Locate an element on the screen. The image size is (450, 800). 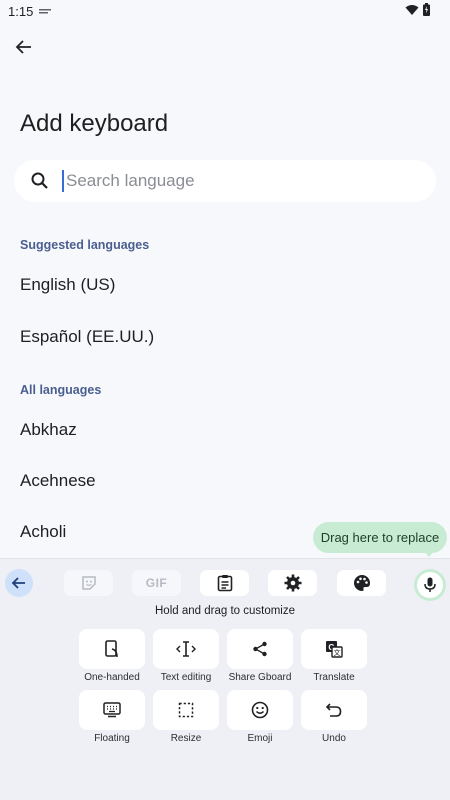
clipboard-icon is located at coordinates (224, 583).